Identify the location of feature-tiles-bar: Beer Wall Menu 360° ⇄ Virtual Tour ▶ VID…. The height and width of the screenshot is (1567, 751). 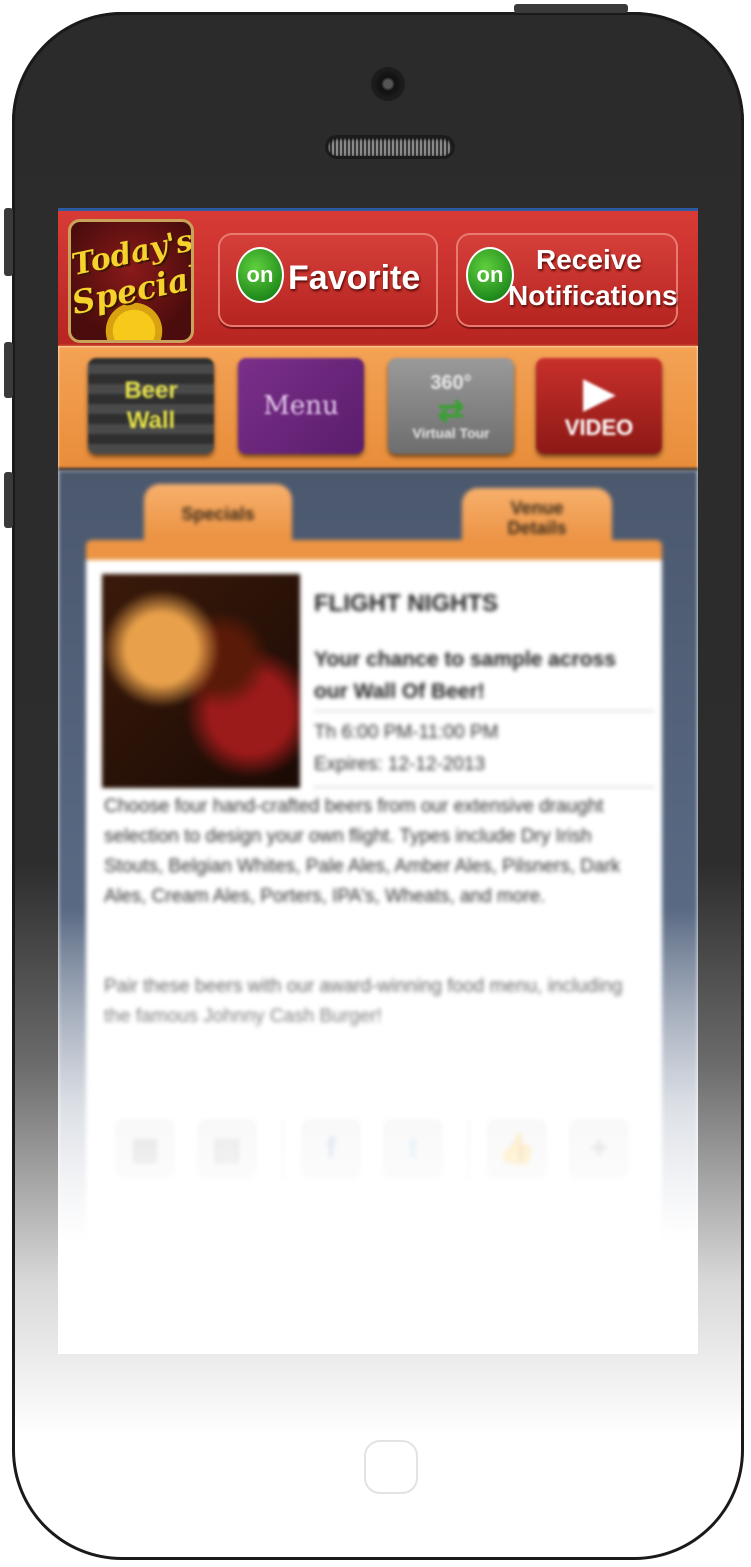
(378, 408).